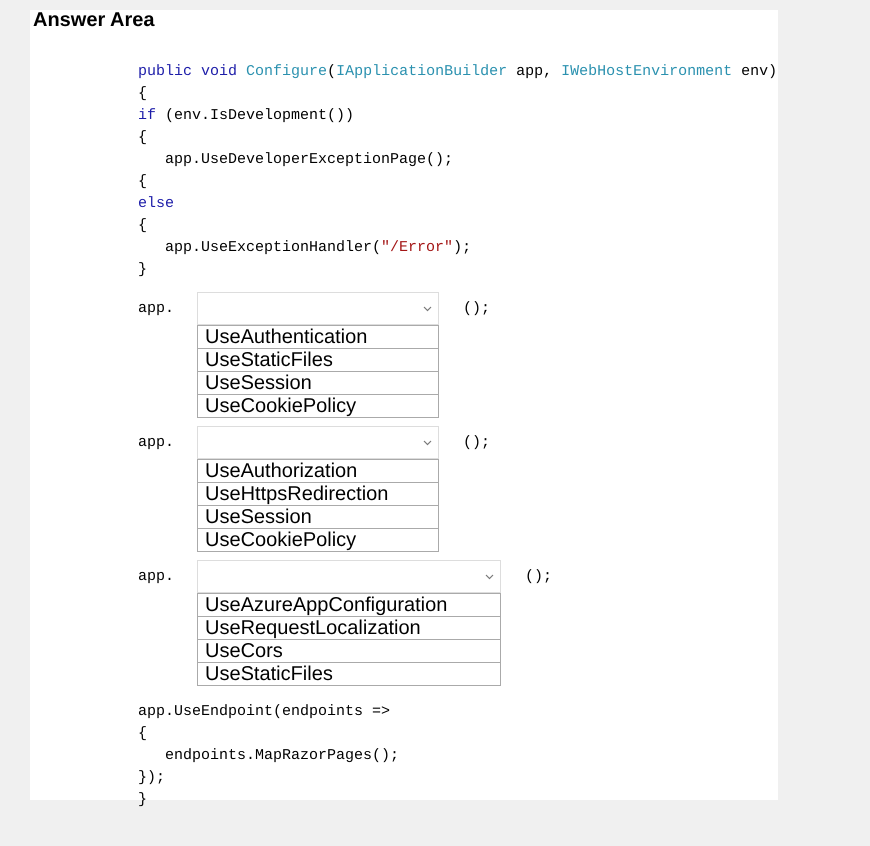  I want to click on code-line: else, so click(156, 204).